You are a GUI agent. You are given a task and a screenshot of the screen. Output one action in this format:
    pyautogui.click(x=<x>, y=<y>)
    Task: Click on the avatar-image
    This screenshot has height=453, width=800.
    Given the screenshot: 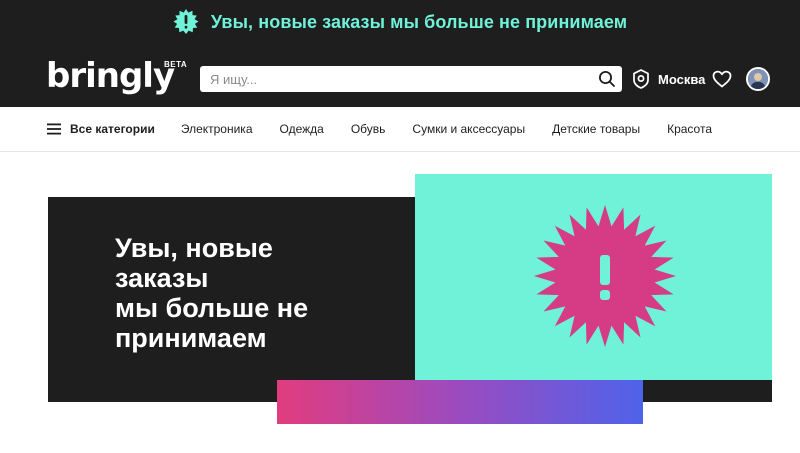 What is the action you would take?
    pyautogui.click(x=758, y=79)
    